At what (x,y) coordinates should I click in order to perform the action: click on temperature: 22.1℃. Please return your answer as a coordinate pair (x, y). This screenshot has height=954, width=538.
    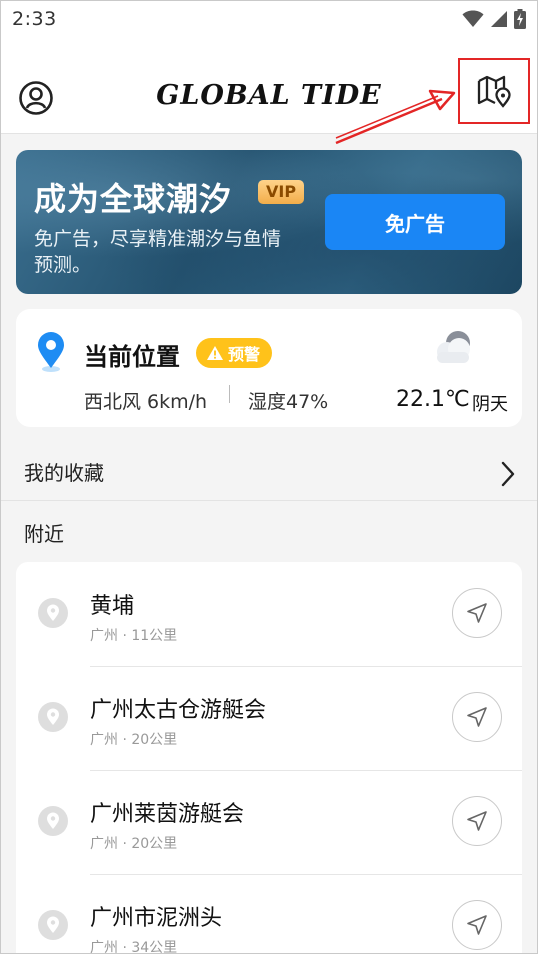
    Looking at the image, I should click on (433, 399).